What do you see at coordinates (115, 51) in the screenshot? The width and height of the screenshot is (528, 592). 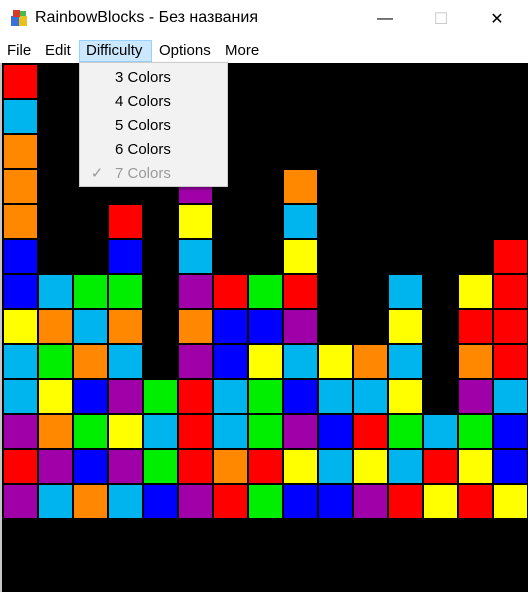 I see `menu-difficulty: Difficulty` at bounding box center [115, 51].